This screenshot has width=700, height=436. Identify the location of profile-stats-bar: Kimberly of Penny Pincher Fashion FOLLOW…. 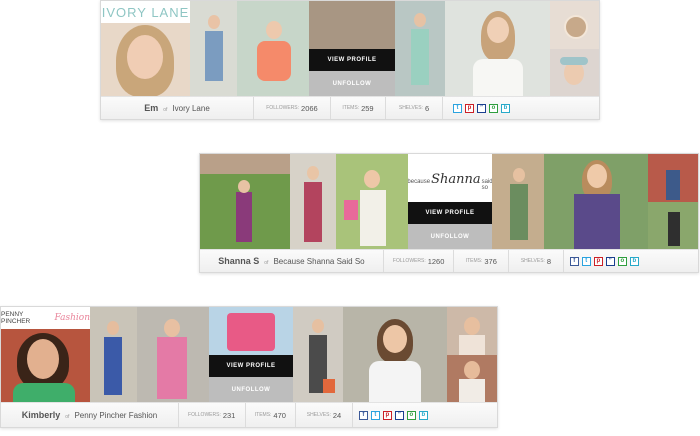
(249, 414).